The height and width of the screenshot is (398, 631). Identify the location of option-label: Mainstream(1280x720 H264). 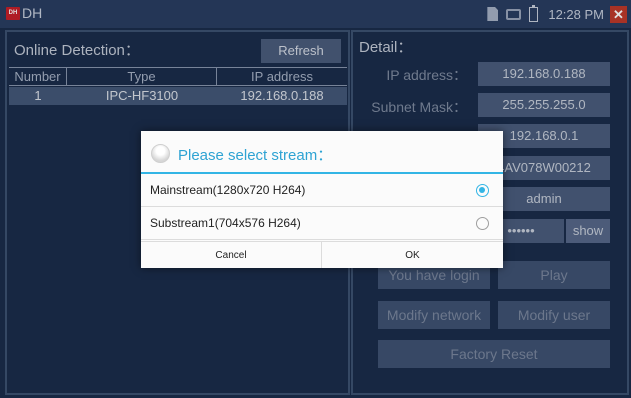
(228, 190).